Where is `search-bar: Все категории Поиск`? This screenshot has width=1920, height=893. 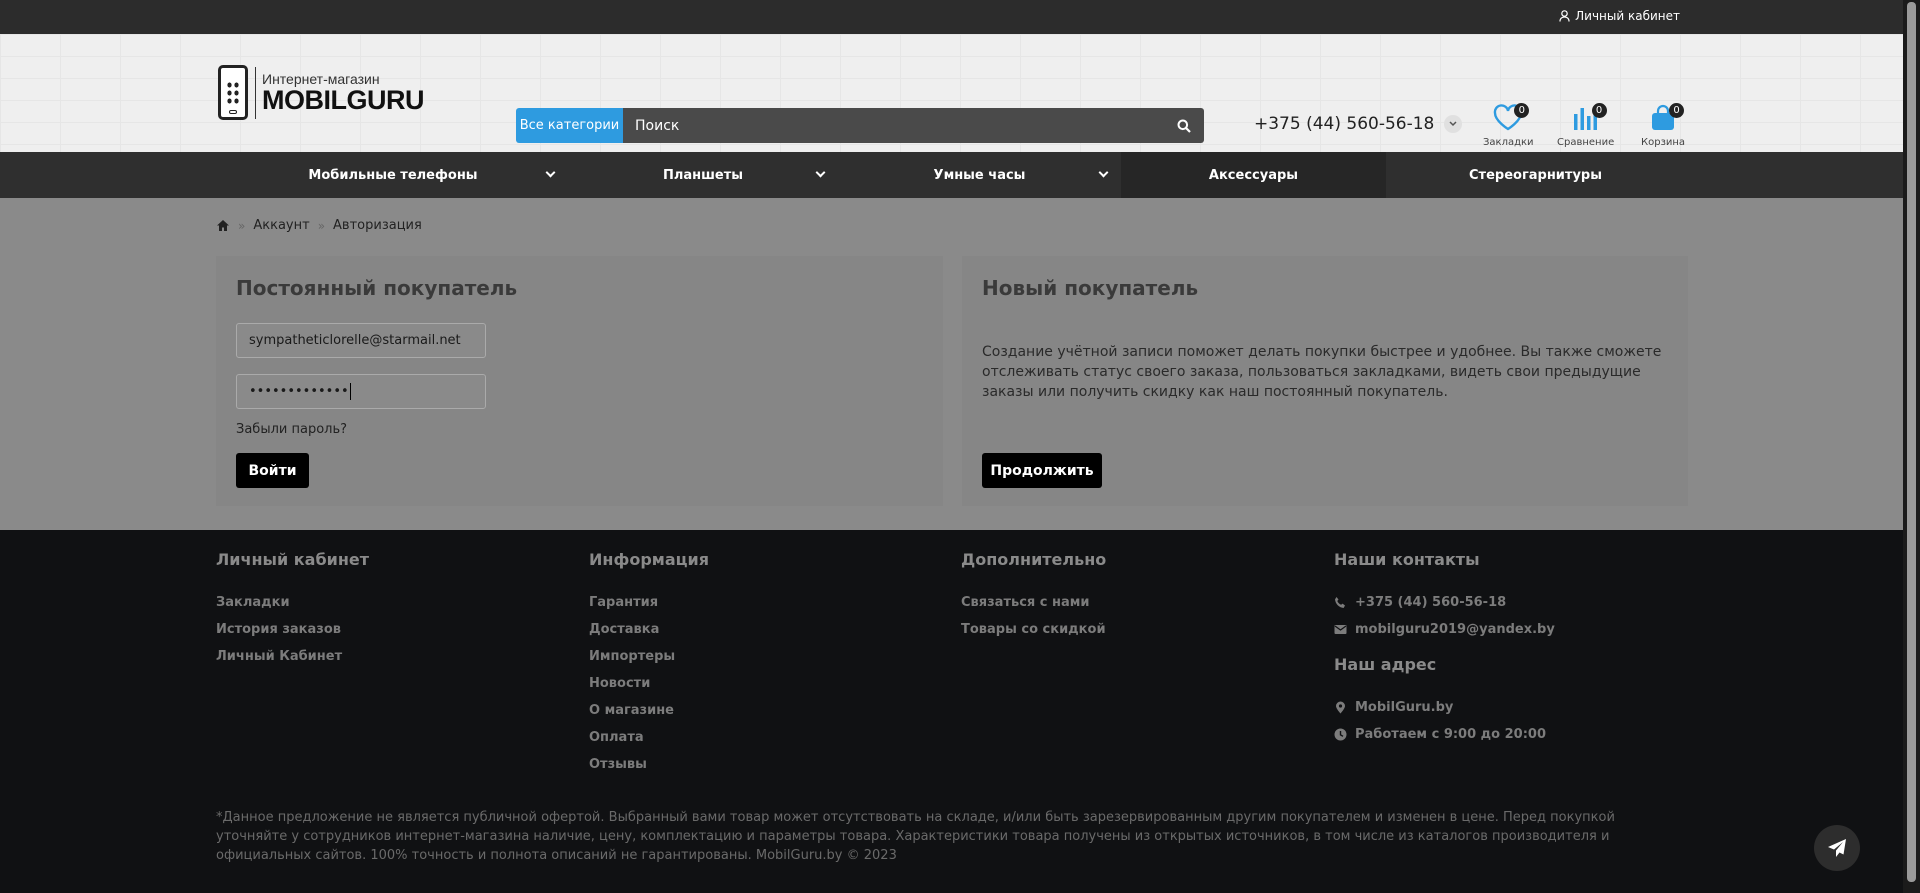 search-bar: Все категории Поиск is located at coordinates (860, 125).